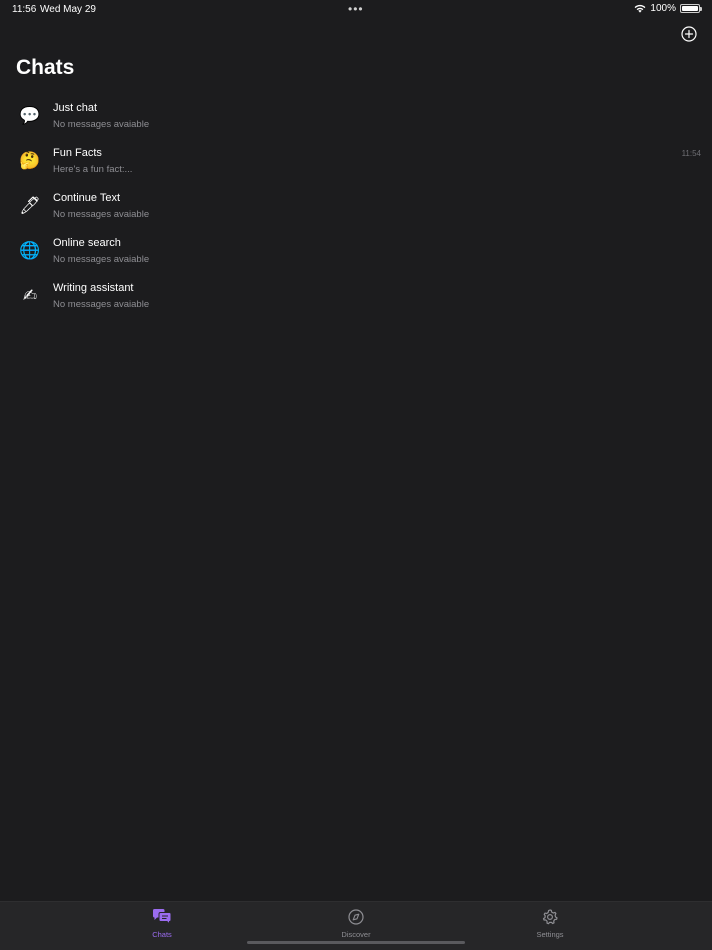 The image size is (712, 950). Describe the element at coordinates (356, 252) in the screenshot. I see `chat-item-online-search: 🌐 Online search No messages avaiable` at that location.